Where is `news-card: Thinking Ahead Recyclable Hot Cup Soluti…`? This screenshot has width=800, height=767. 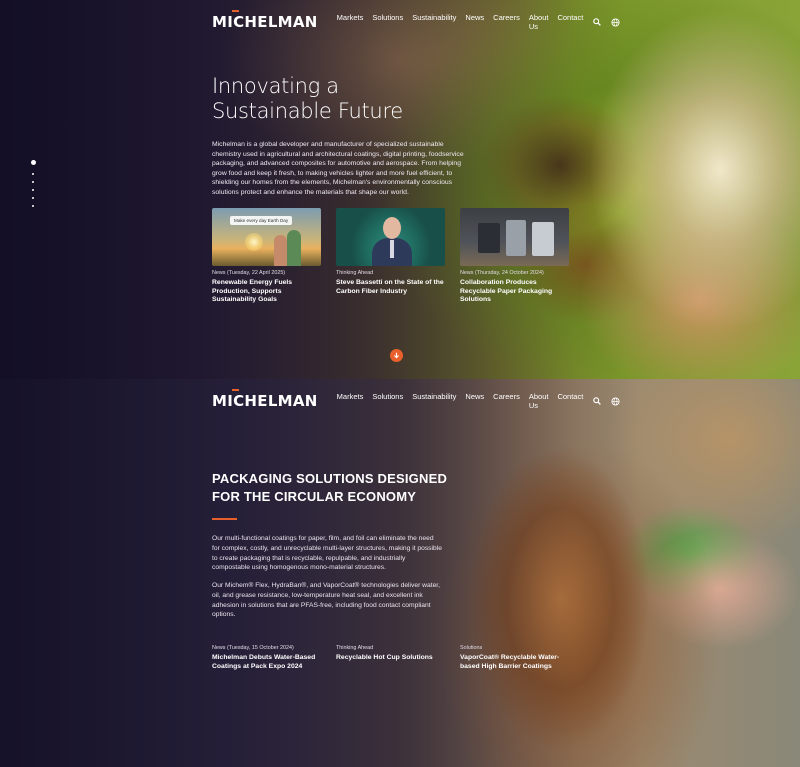 news-card: Thinking Ahead Recyclable Hot Cup Soluti… is located at coordinates (392, 656).